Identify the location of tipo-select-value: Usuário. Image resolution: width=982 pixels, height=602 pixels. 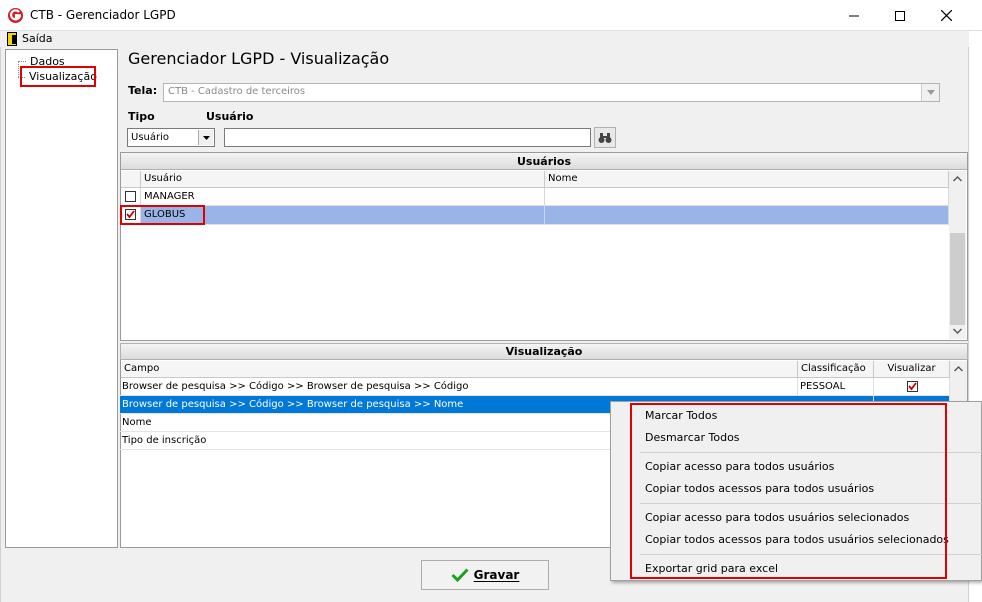
(150, 137).